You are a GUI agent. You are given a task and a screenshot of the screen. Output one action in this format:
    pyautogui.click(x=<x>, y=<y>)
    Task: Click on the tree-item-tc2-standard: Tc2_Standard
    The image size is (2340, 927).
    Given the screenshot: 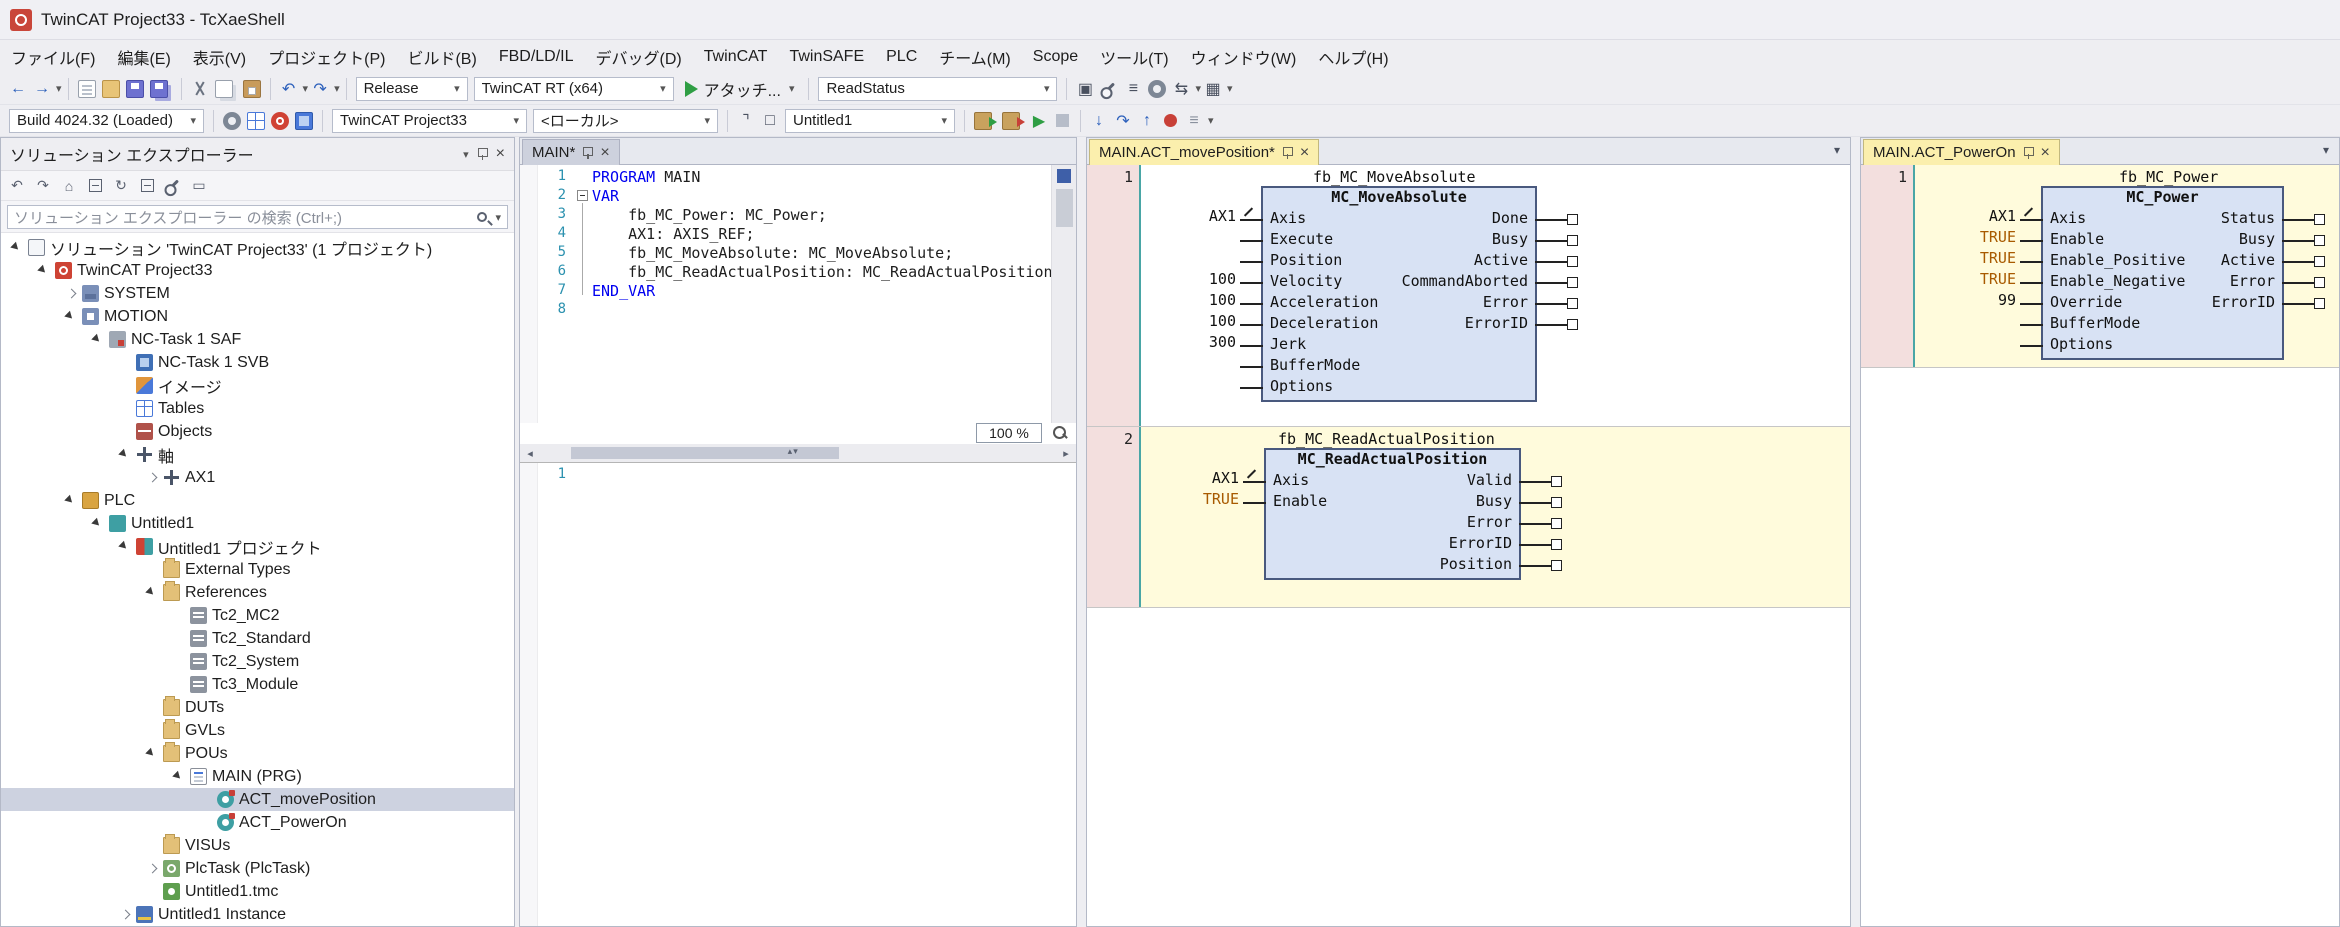 What is the action you would take?
    pyautogui.click(x=257, y=638)
    